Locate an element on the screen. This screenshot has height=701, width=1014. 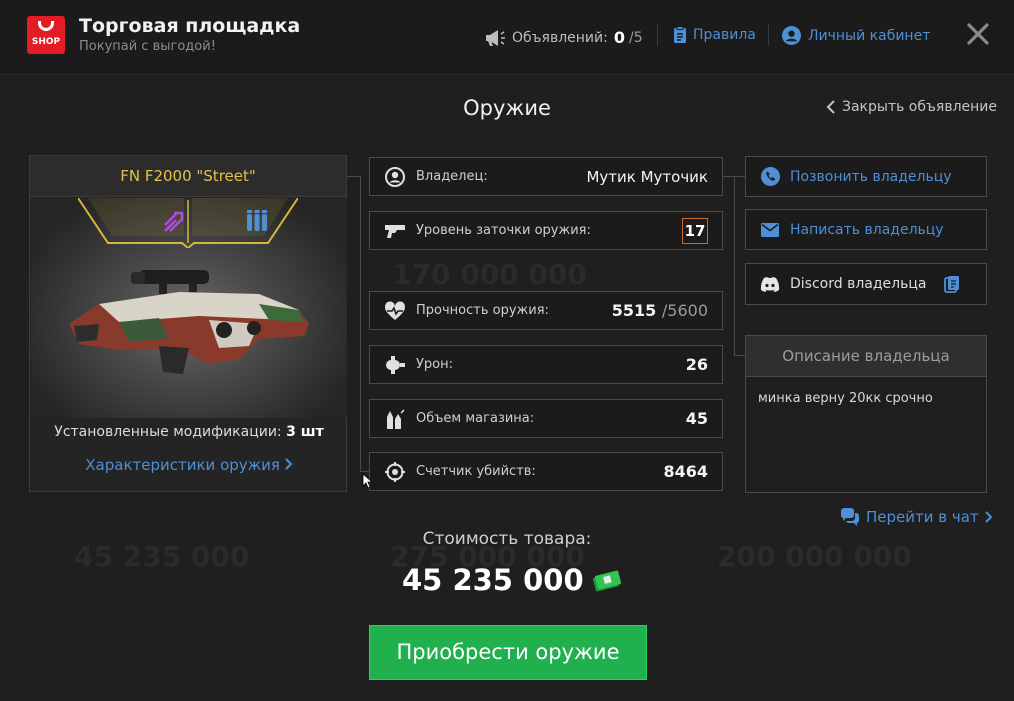
price-label: Стоимость товара: is located at coordinates (507, 539).